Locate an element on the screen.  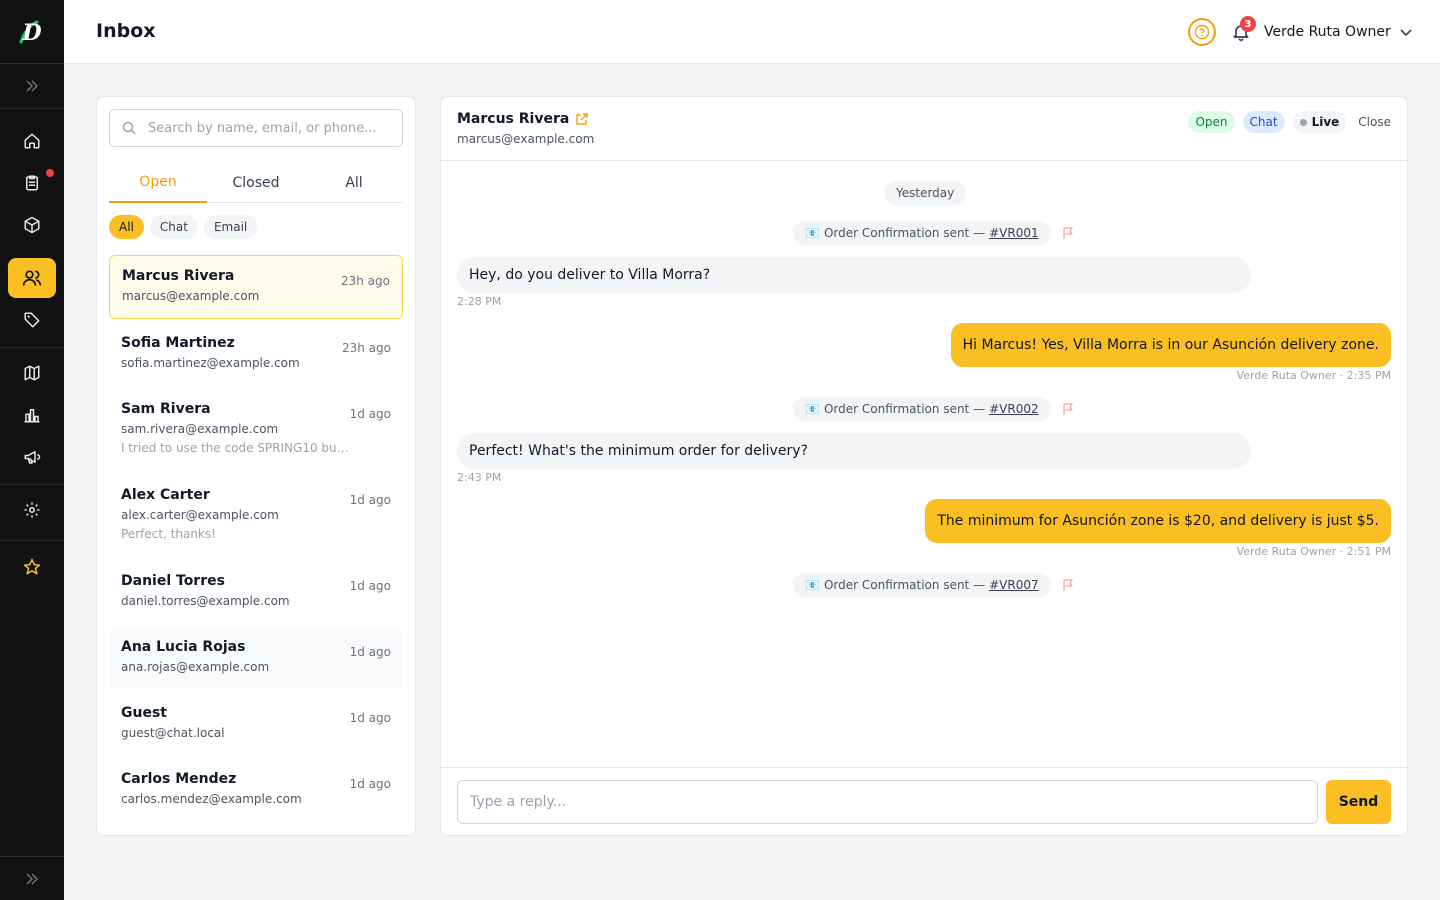
incoming-message: Hey, do you deliver to Villa Morra? is located at coordinates (854, 275).